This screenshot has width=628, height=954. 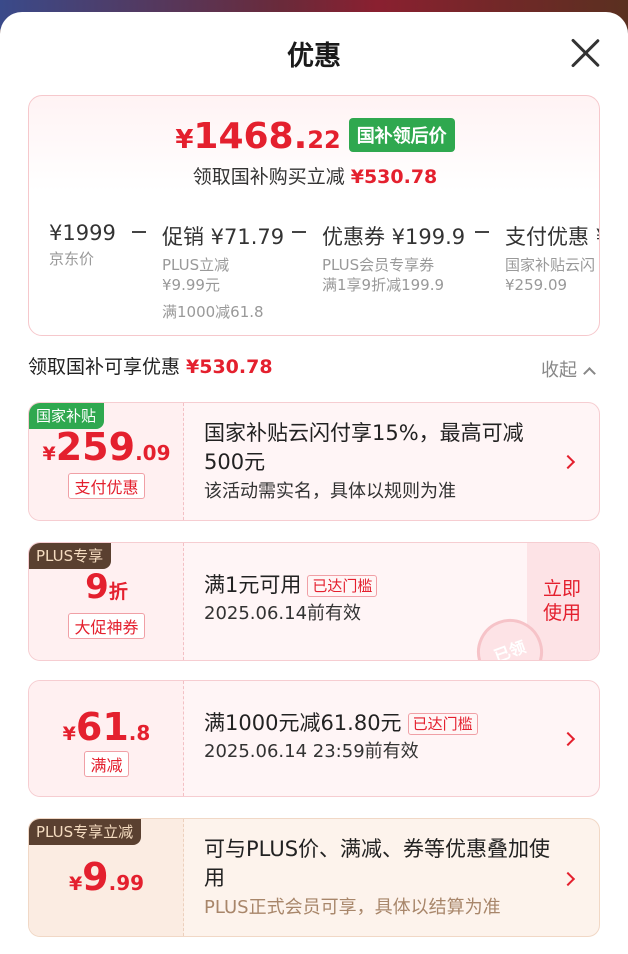 I want to click on final-price-row: ¥1468.22 国补领后价, so click(x=314, y=138).